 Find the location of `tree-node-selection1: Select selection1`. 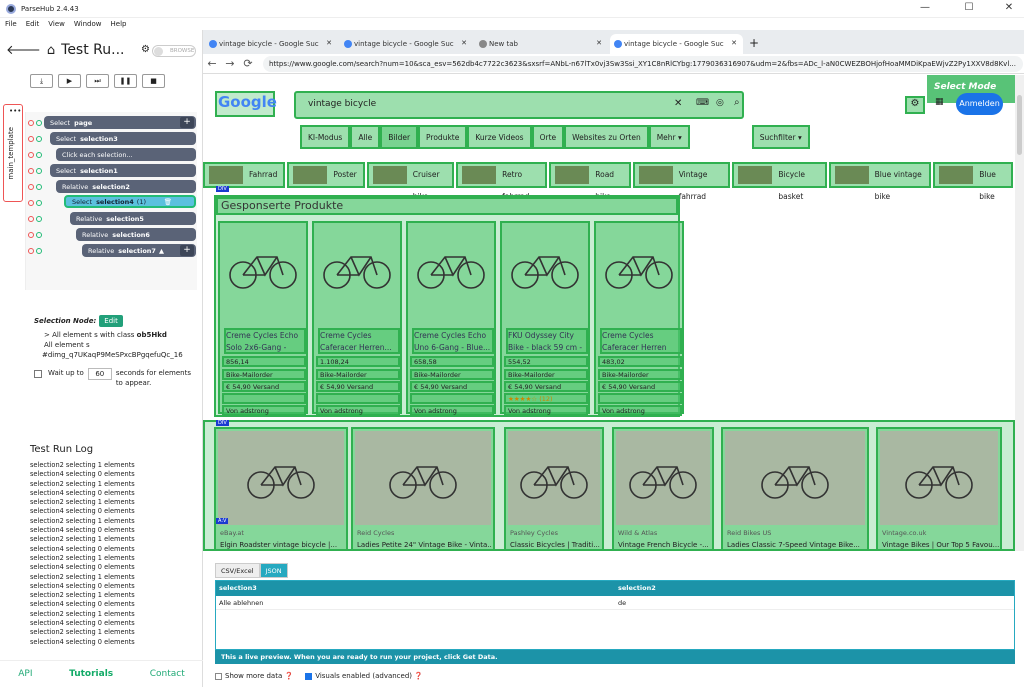

tree-node-selection1: Select selection1 is located at coordinates (123, 170).